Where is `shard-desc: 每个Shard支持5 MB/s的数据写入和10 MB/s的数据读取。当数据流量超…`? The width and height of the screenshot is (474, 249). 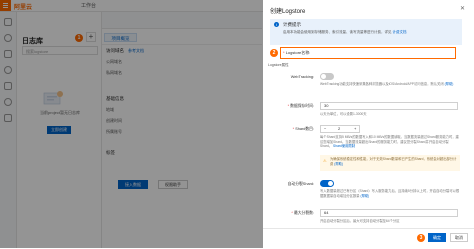
shard-desc: 每个Shard支持5 MB/s的数据写入和10 MB/s的数据读取。当数据流量超… is located at coordinates (390, 142).